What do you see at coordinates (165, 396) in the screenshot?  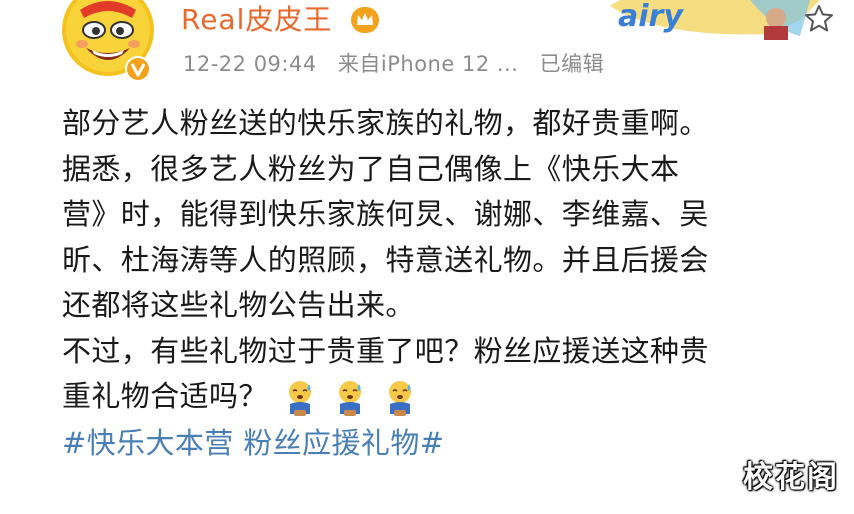 I see `post-line: 重礼物合适吗？` at bounding box center [165, 396].